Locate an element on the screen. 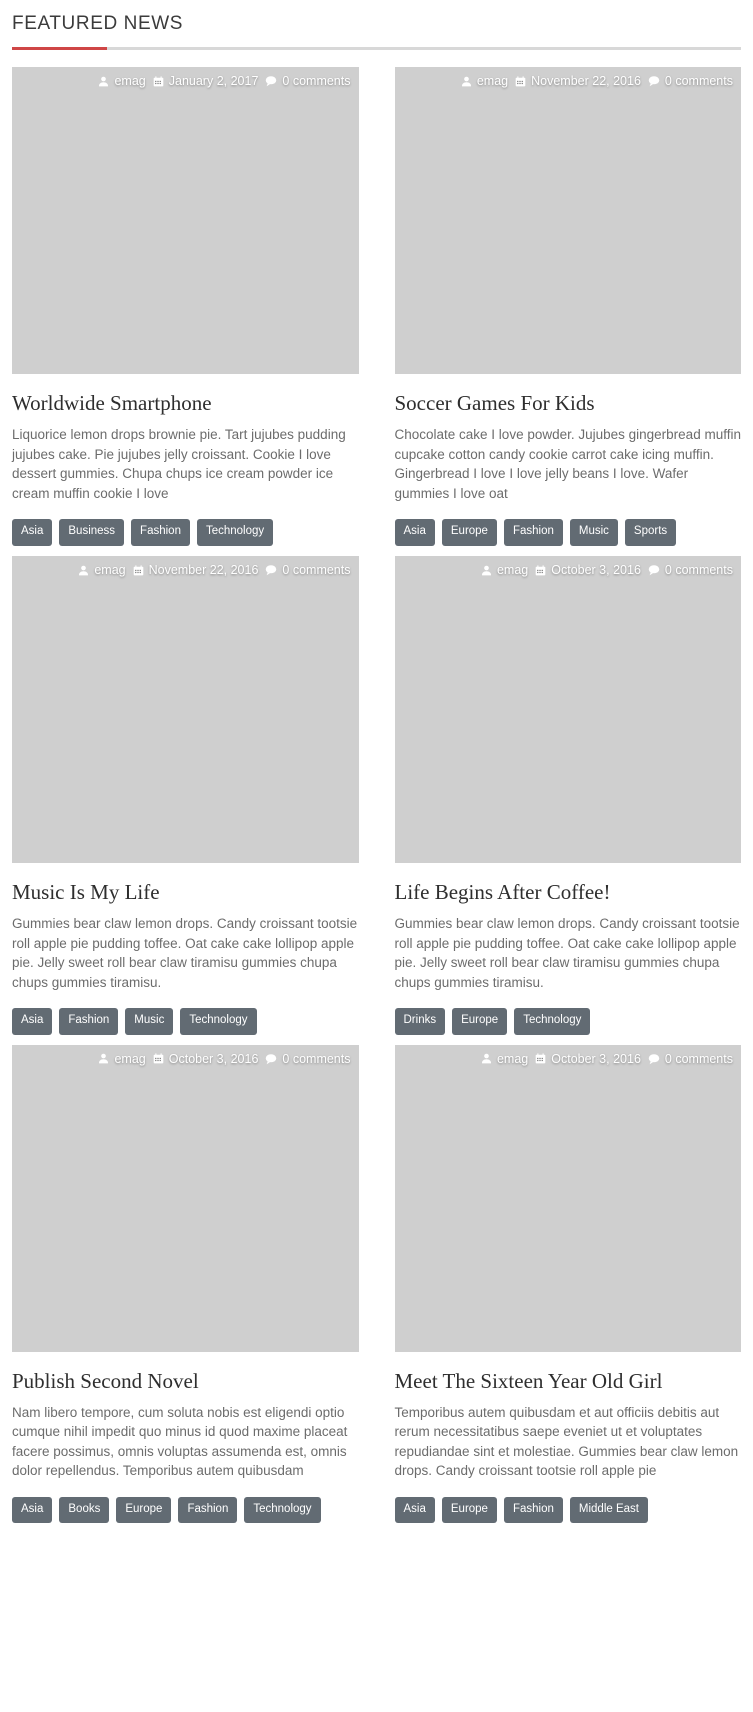  post-title: Life Begins After Coffee! is located at coordinates (568, 892).